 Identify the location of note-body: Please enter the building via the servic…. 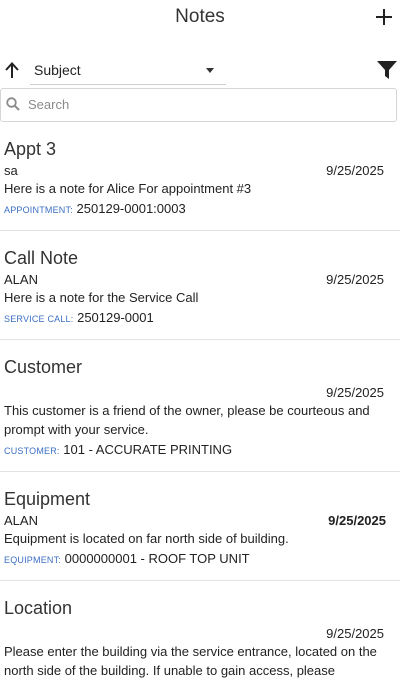
(190, 661).